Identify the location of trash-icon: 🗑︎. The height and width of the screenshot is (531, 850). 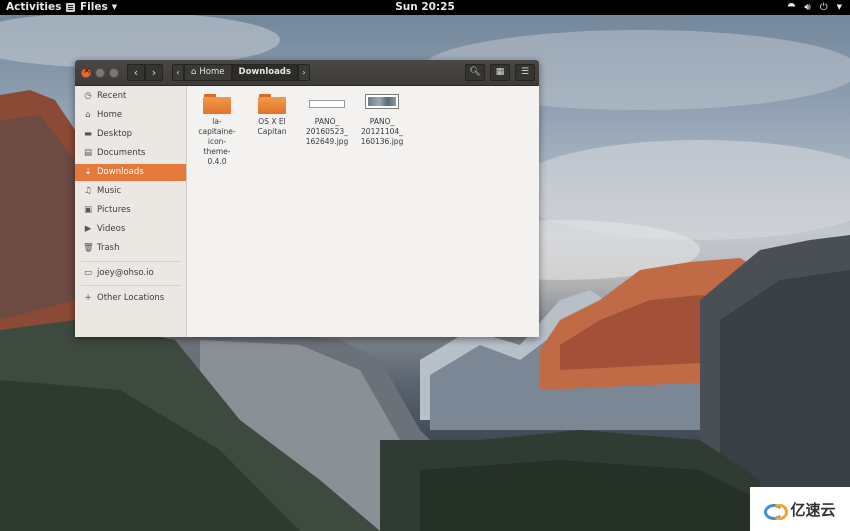
(88, 248).